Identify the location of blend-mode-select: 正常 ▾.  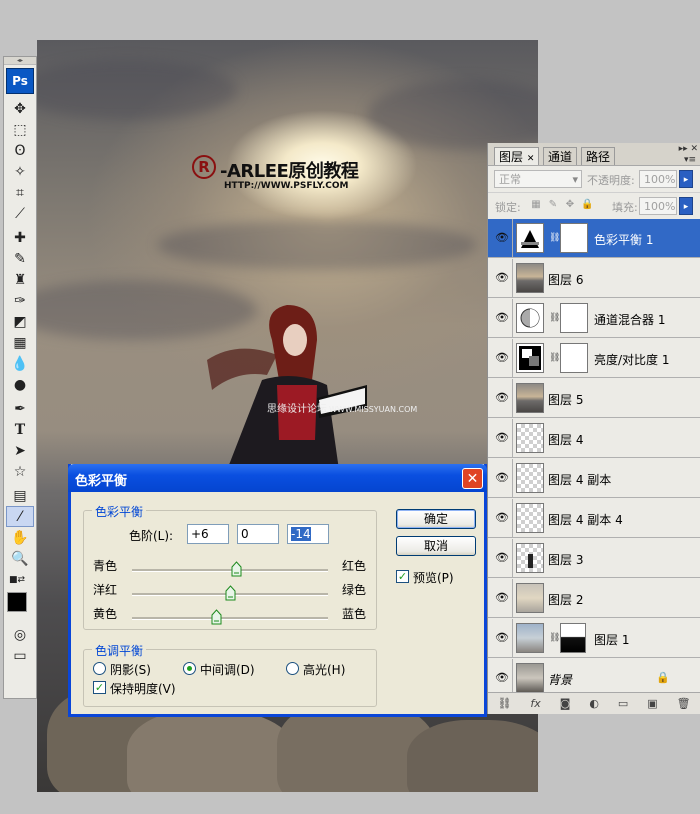
(538, 179).